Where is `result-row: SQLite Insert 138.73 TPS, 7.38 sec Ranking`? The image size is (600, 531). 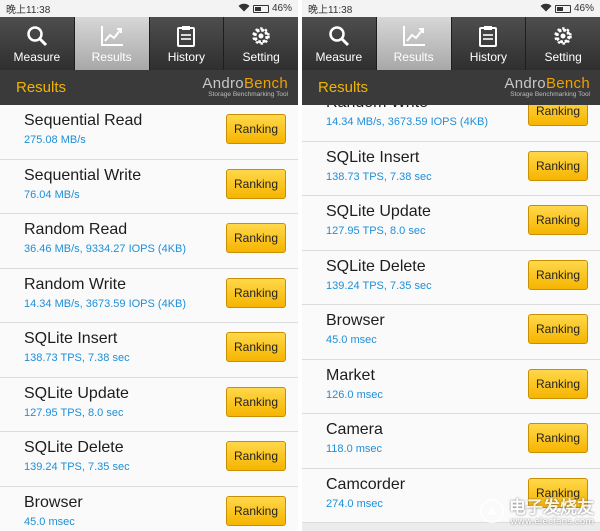 result-row: SQLite Insert 138.73 TPS, 7.38 sec Ranking is located at coordinates (149, 350).